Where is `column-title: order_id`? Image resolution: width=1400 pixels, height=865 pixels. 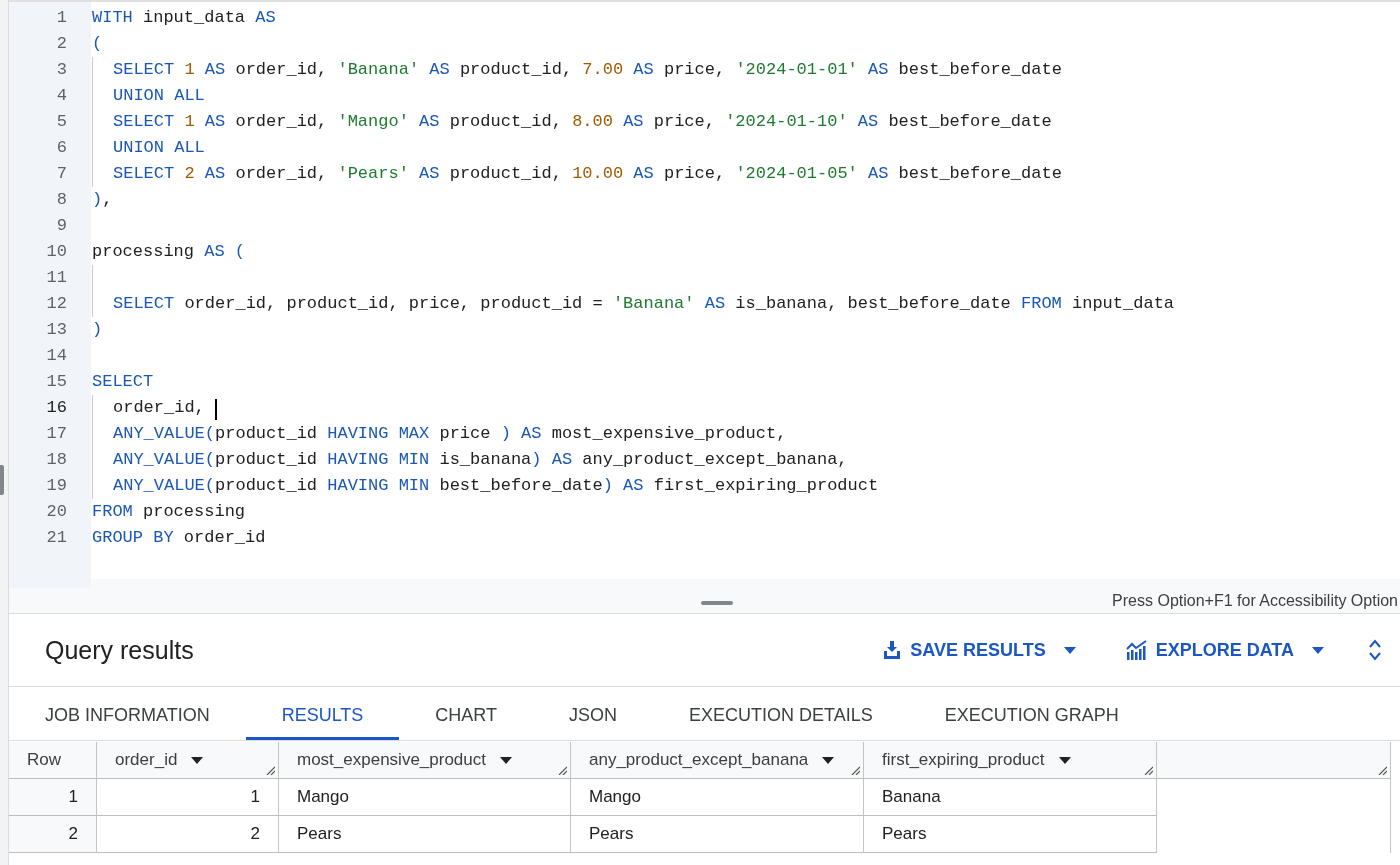
column-title: order_id is located at coordinates (146, 760).